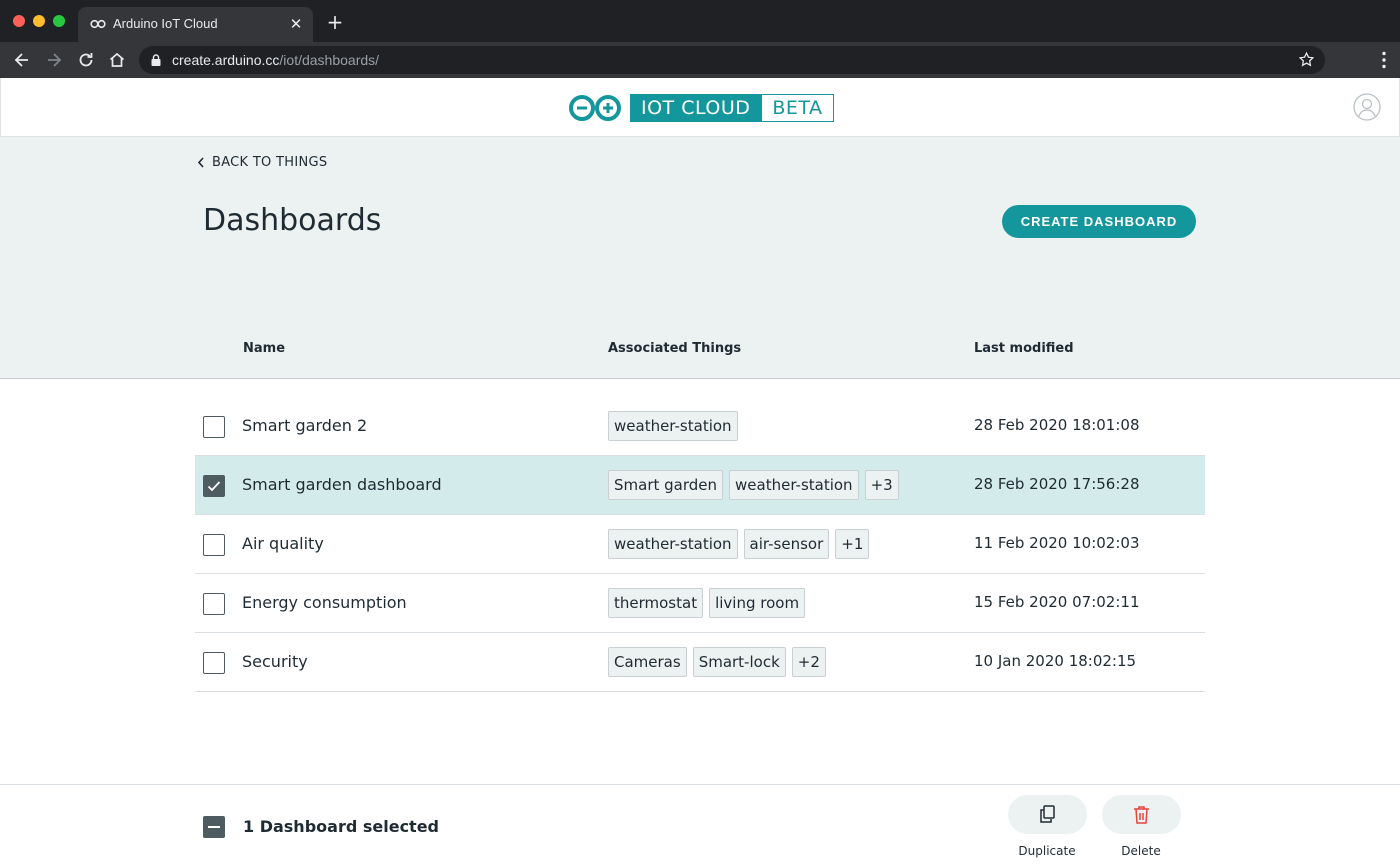  Describe the element at coordinates (59, 21) in the screenshot. I see `maximize-window-button` at that location.